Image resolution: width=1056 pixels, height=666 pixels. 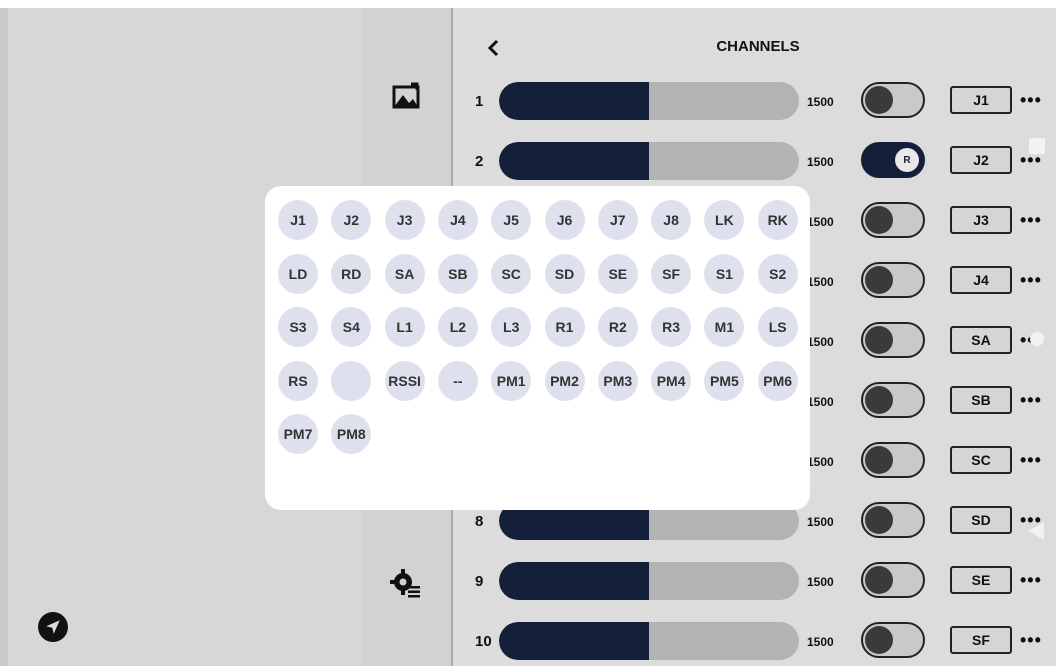 I want to click on switch-assign-button: J3, so click(x=981, y=220).